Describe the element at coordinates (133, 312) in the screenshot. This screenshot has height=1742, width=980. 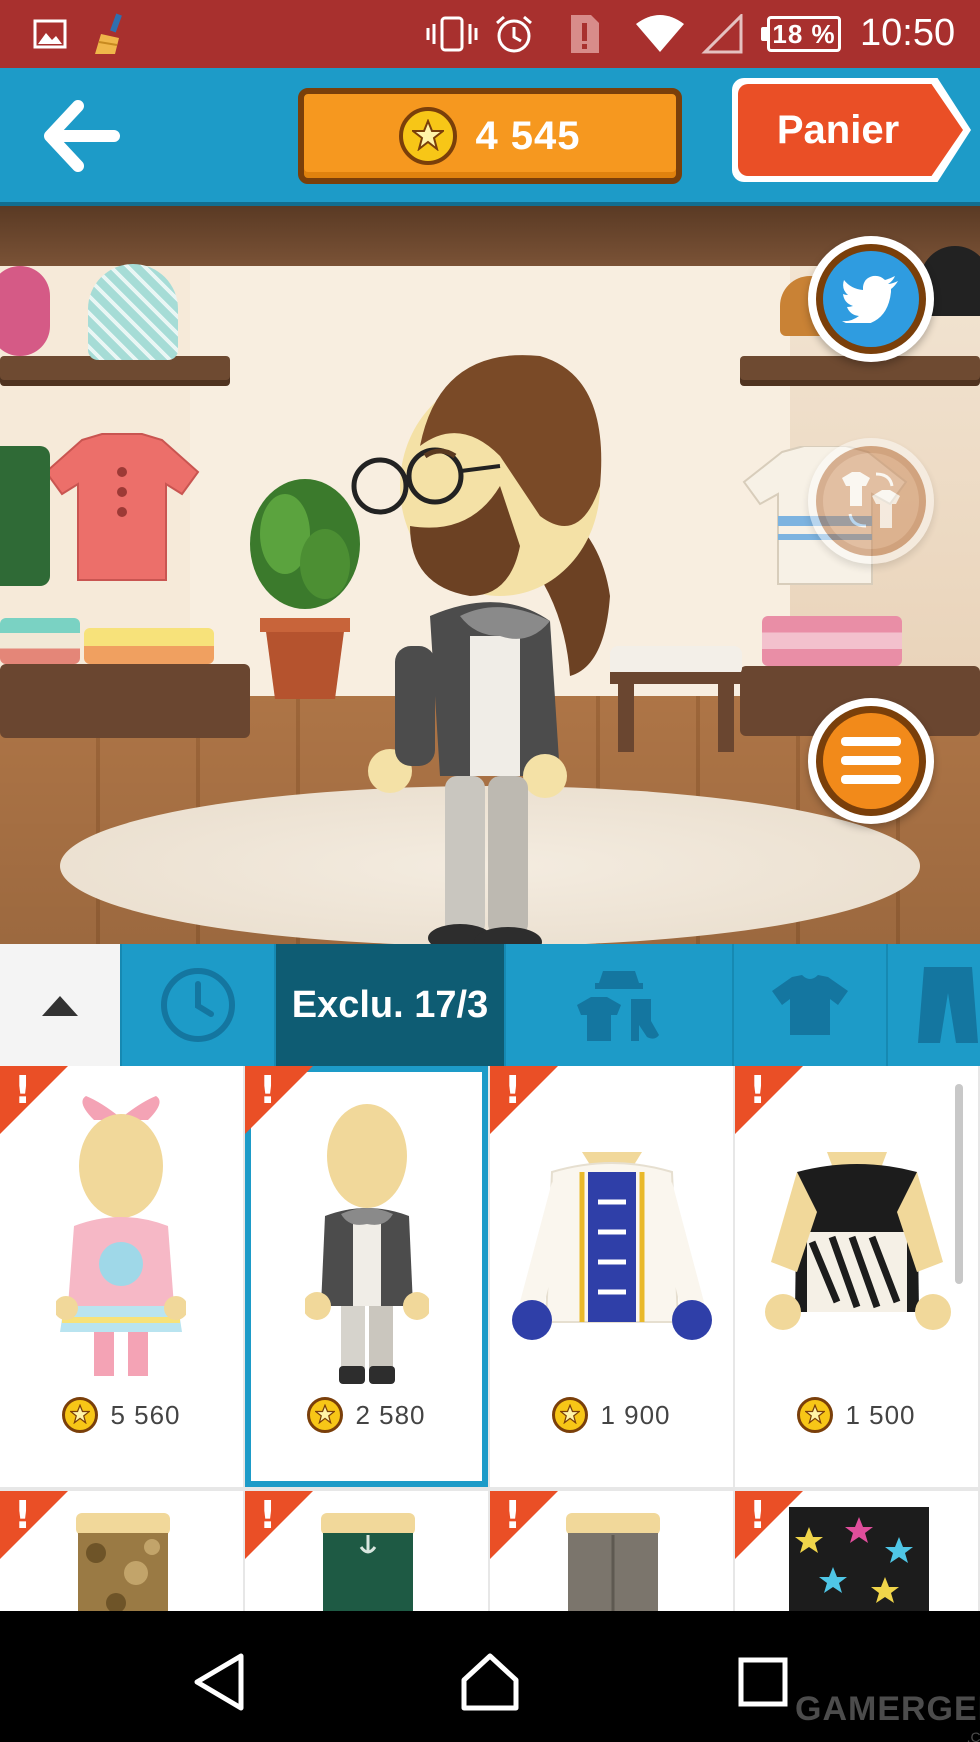
I see `knit-hat-icon` at that location.